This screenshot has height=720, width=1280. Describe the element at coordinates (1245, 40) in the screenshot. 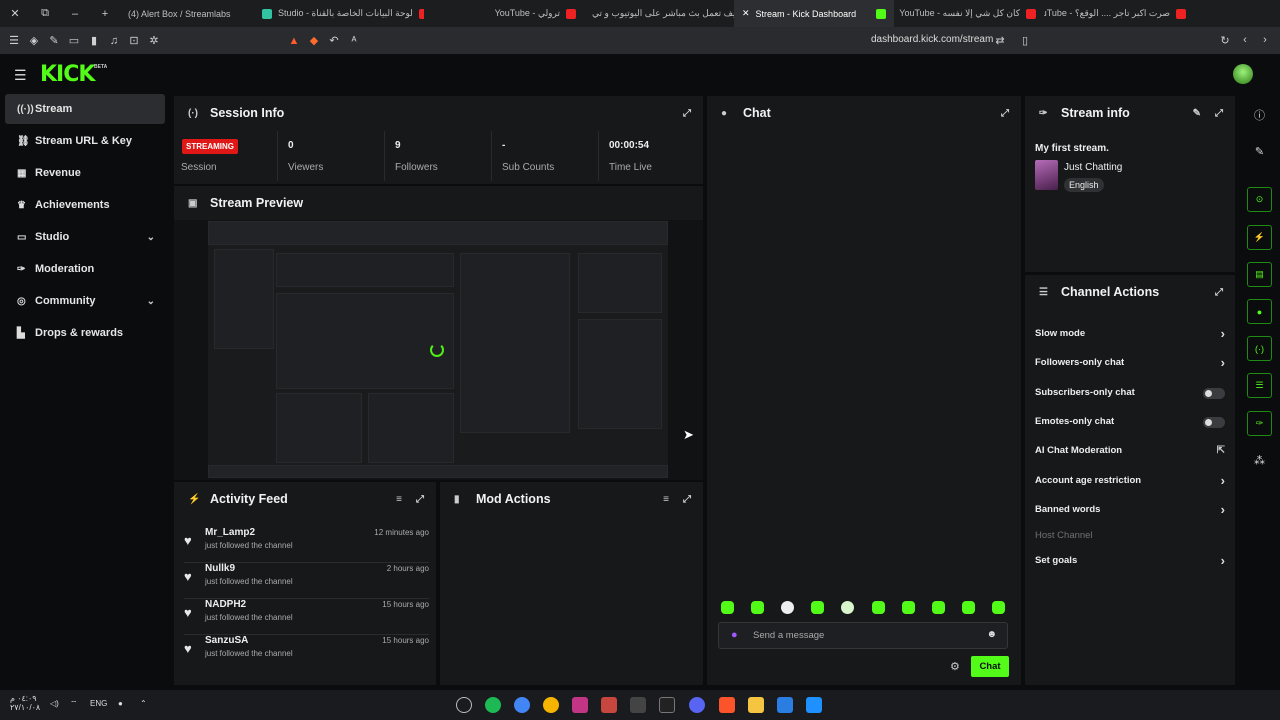

I see `back-arrow-icon: ‹` at that location.